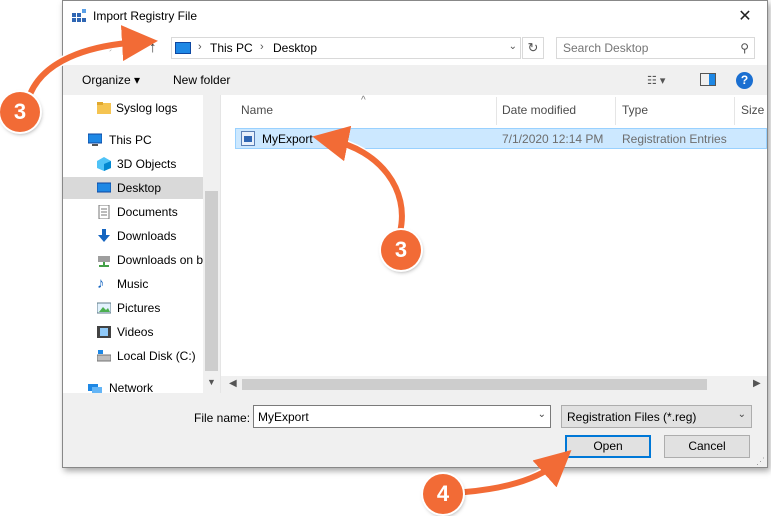  Describe the element at coordinates (153, 47) in the screenshot. I see `up-arrow-icon: ↑` at that location.